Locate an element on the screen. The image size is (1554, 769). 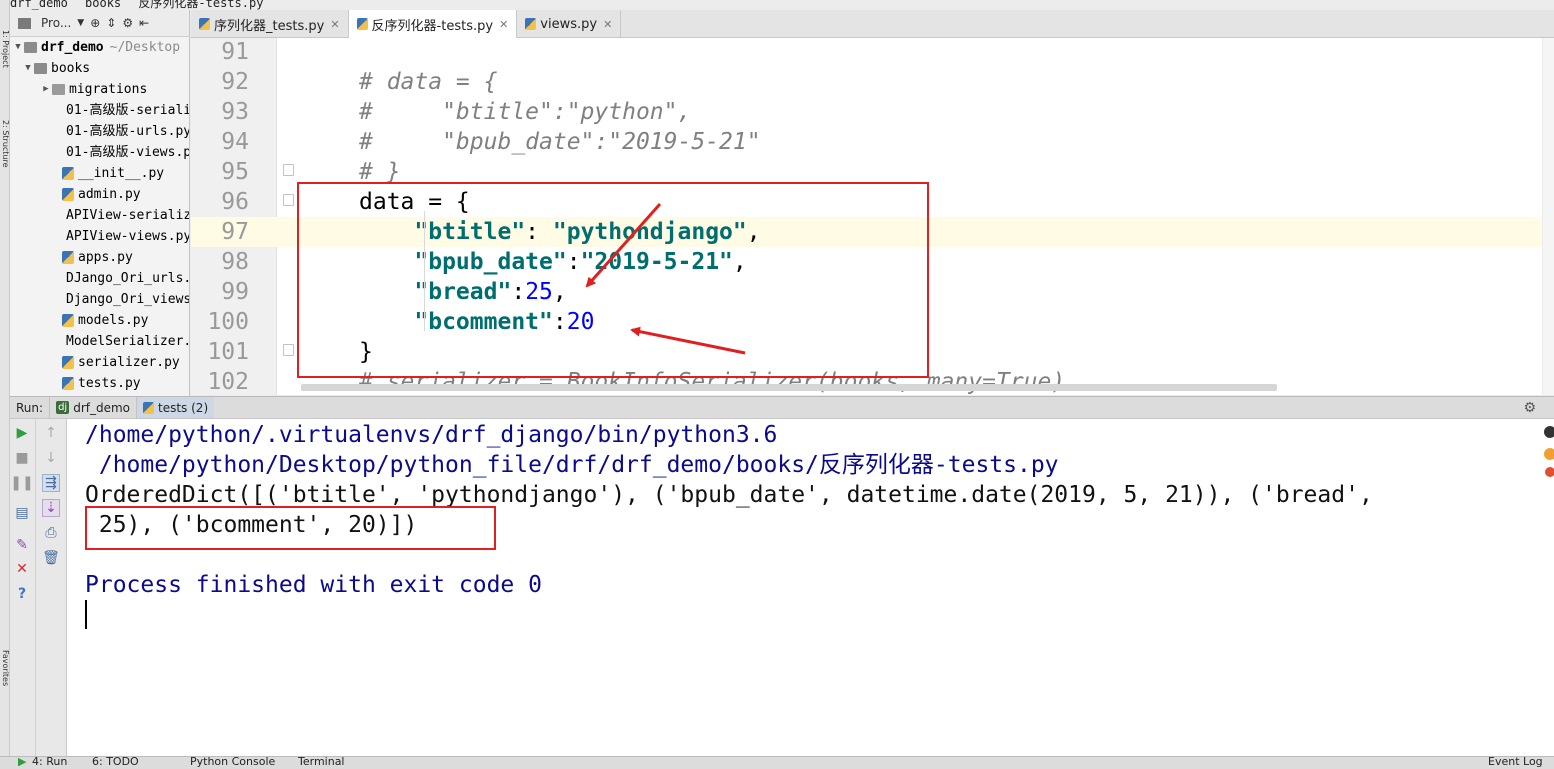
run-tab-label: drf_demo is located at coordinates (102, 407).